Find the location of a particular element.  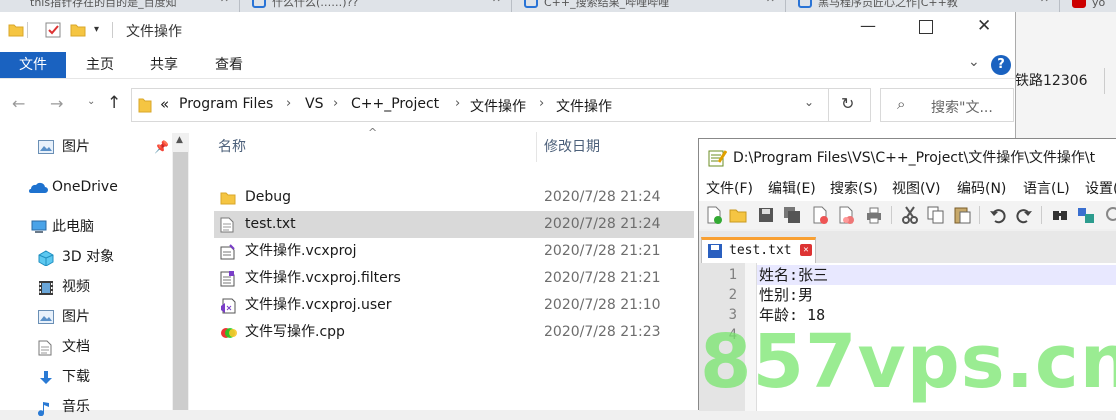

browser-tab-label: 黑马程序员匠心之作|C++教 is located at coordinates (888, 4).